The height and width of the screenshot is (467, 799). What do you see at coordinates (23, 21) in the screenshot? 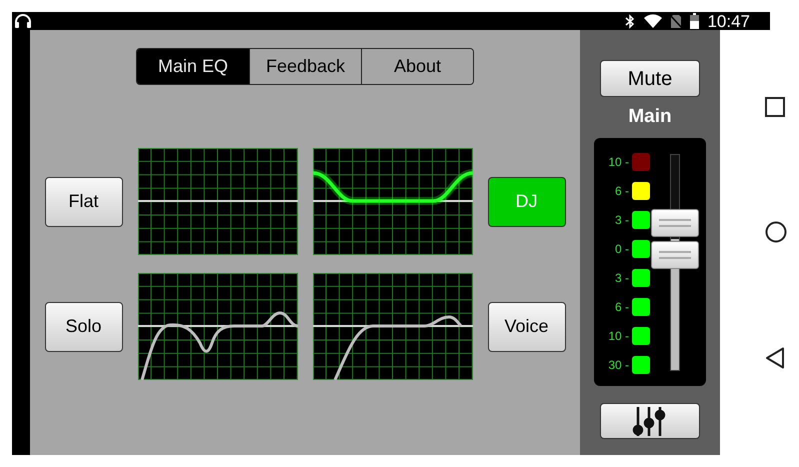
I see `headphones-icon` at bounding box center [23, 21].